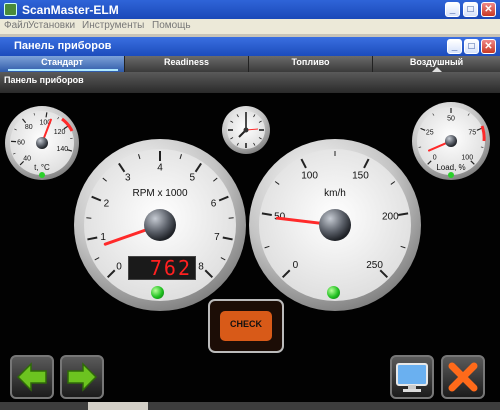 The image size is (500, 410). Describe the element at coordinates (451, 175) in the screenshot. I see `load-led` at that location.